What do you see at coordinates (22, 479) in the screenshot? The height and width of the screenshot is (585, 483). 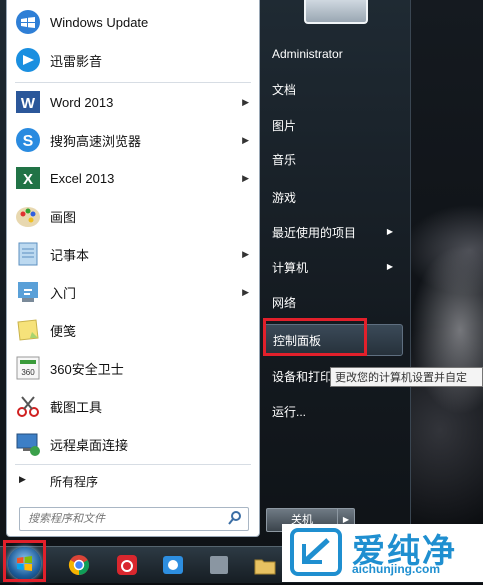 I see `triangle-right-icon: ▶` at bounding box center [22, 479].